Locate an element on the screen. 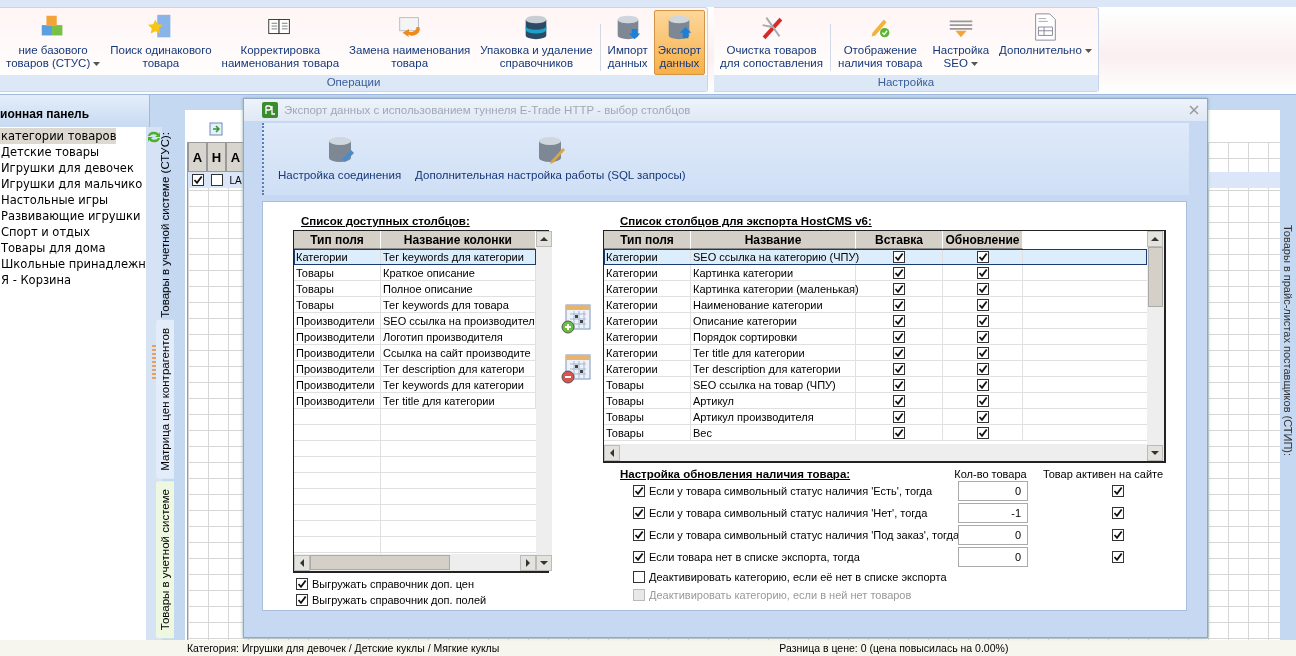 Image resolution: width=1296 pixels, height=656 pixels. ribbon-button: Поиск одинакового товара is located at coordinates (161, 42).